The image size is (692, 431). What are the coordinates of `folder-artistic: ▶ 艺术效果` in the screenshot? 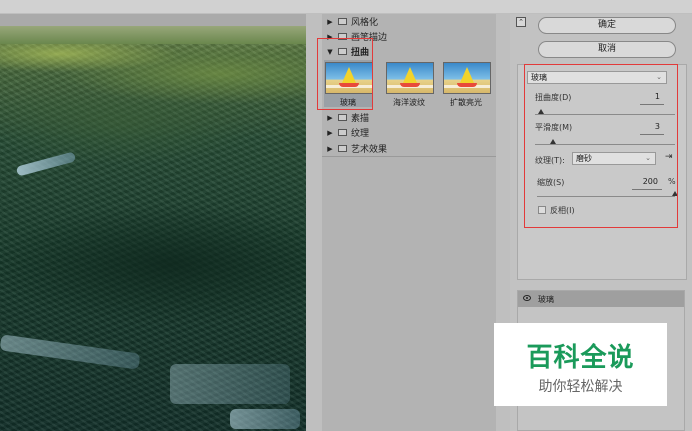 It's located at (409, 148).